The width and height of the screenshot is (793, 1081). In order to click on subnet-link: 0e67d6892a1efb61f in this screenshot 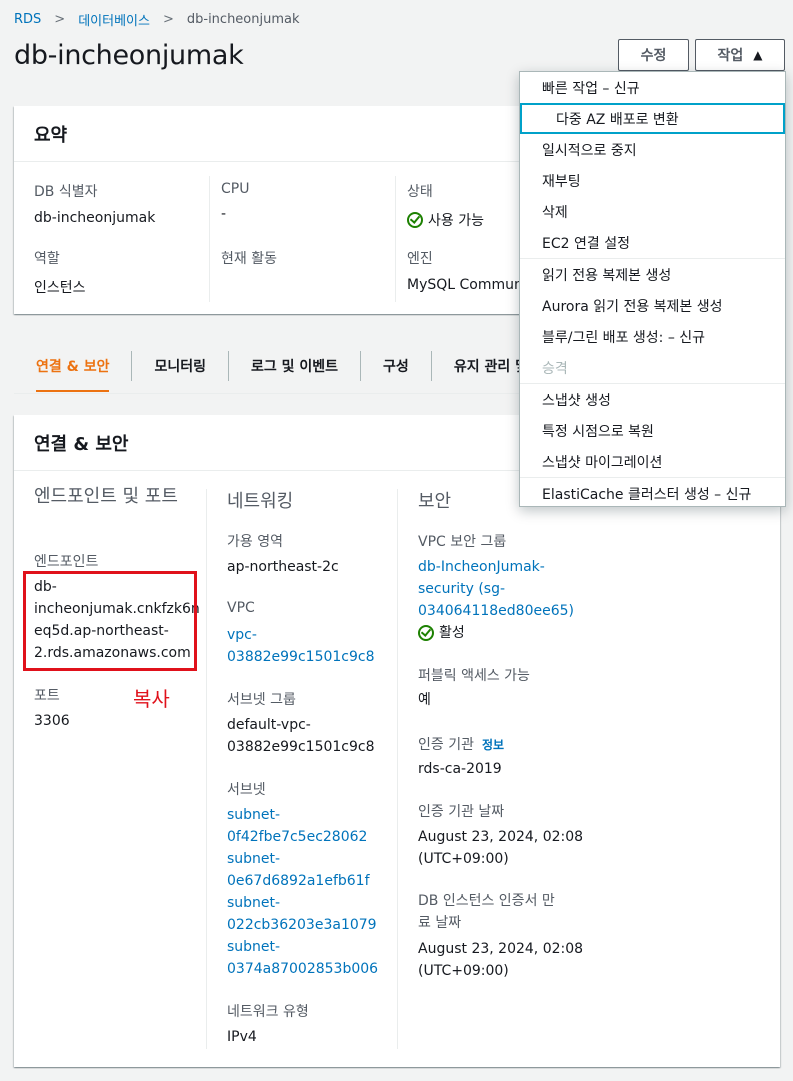, I will do `click(302, 881)`.